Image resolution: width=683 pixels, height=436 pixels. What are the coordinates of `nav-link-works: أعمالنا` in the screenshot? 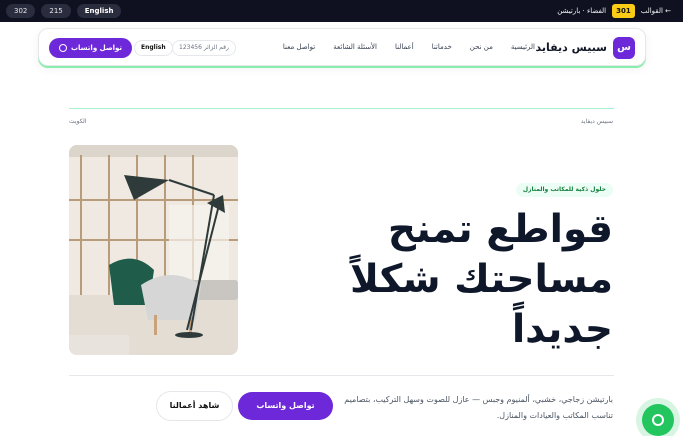 It's located at (404, 47).